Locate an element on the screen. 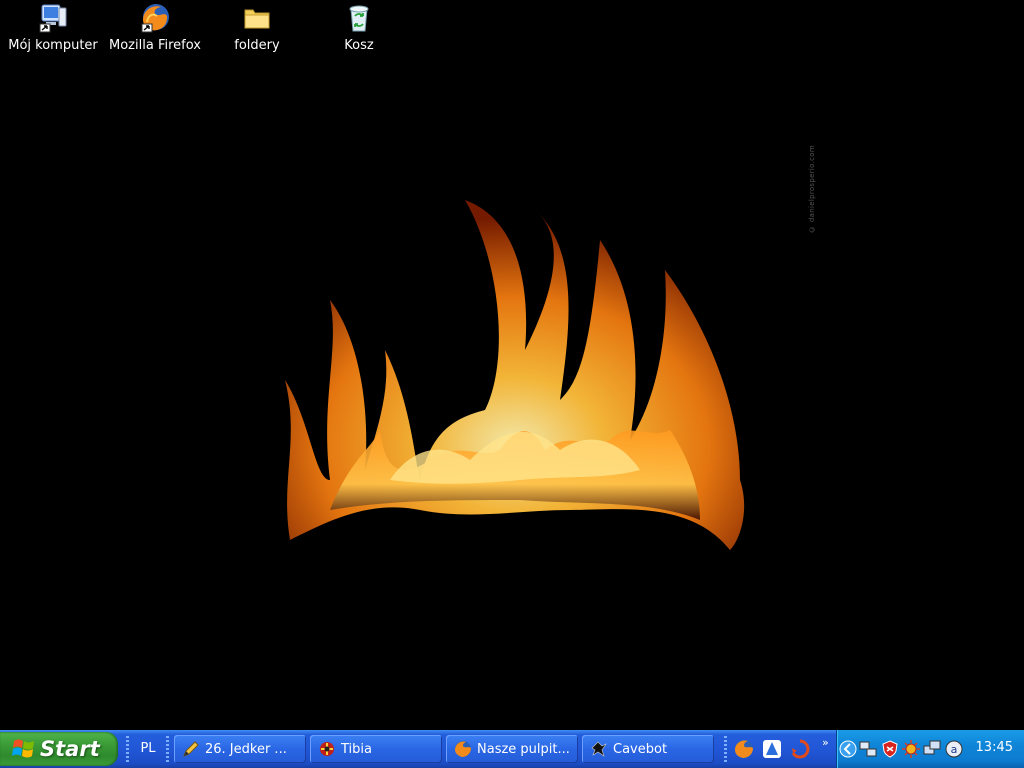  task-label: Tibia is located at coordinates (356, 749).